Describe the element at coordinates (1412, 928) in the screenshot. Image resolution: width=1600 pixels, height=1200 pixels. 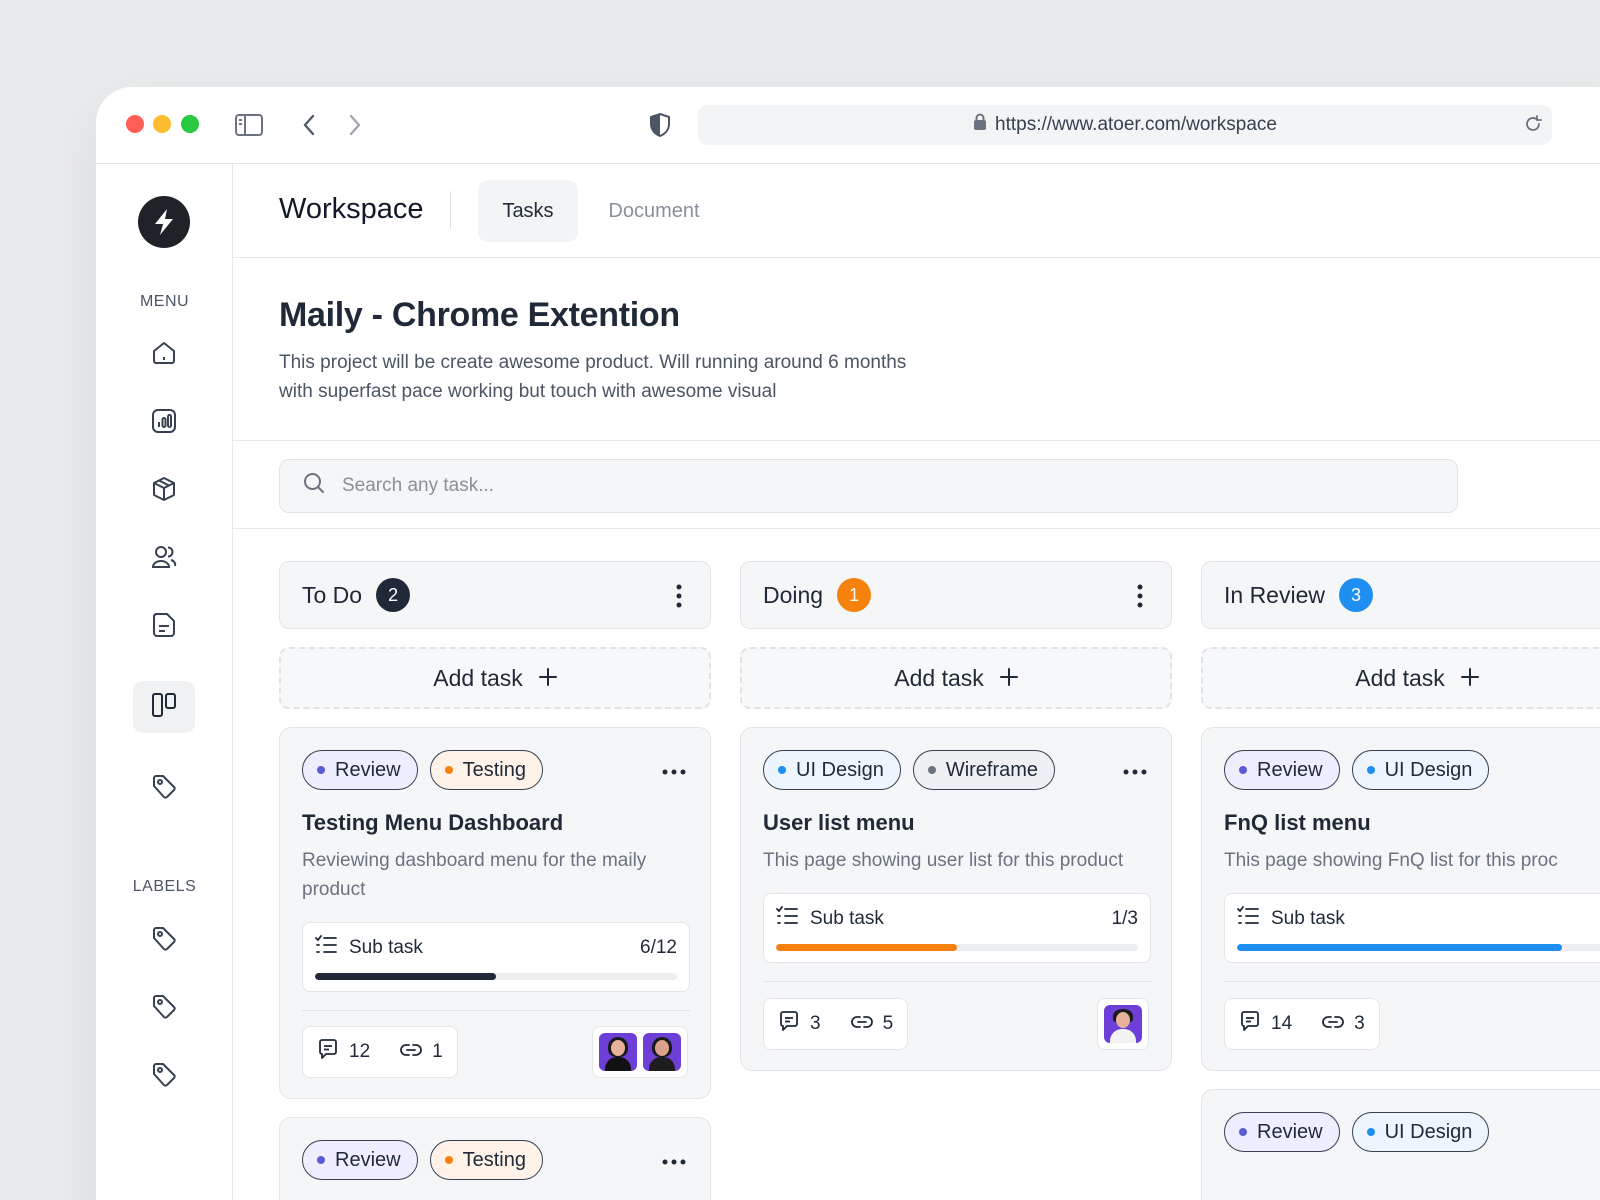
I see `subtask-progress: Sub task` at that location.